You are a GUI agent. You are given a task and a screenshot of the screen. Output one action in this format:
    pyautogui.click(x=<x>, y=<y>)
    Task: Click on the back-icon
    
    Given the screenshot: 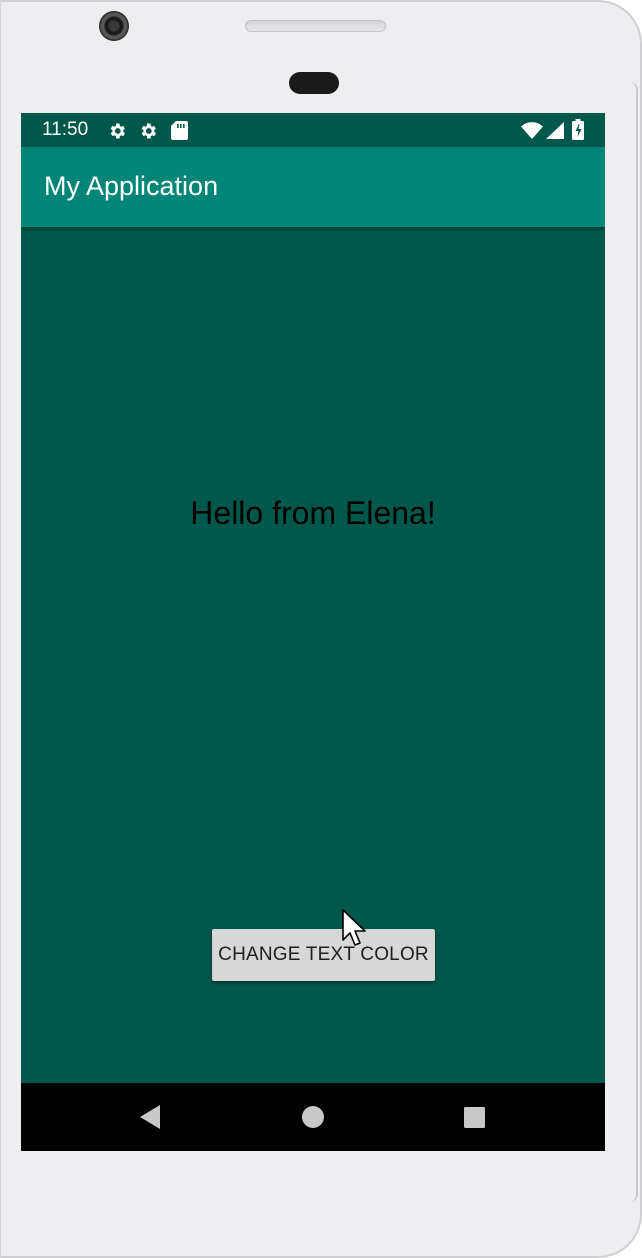 What is the action you would take?
    pyautogui.click(x=150, y=1117)
    